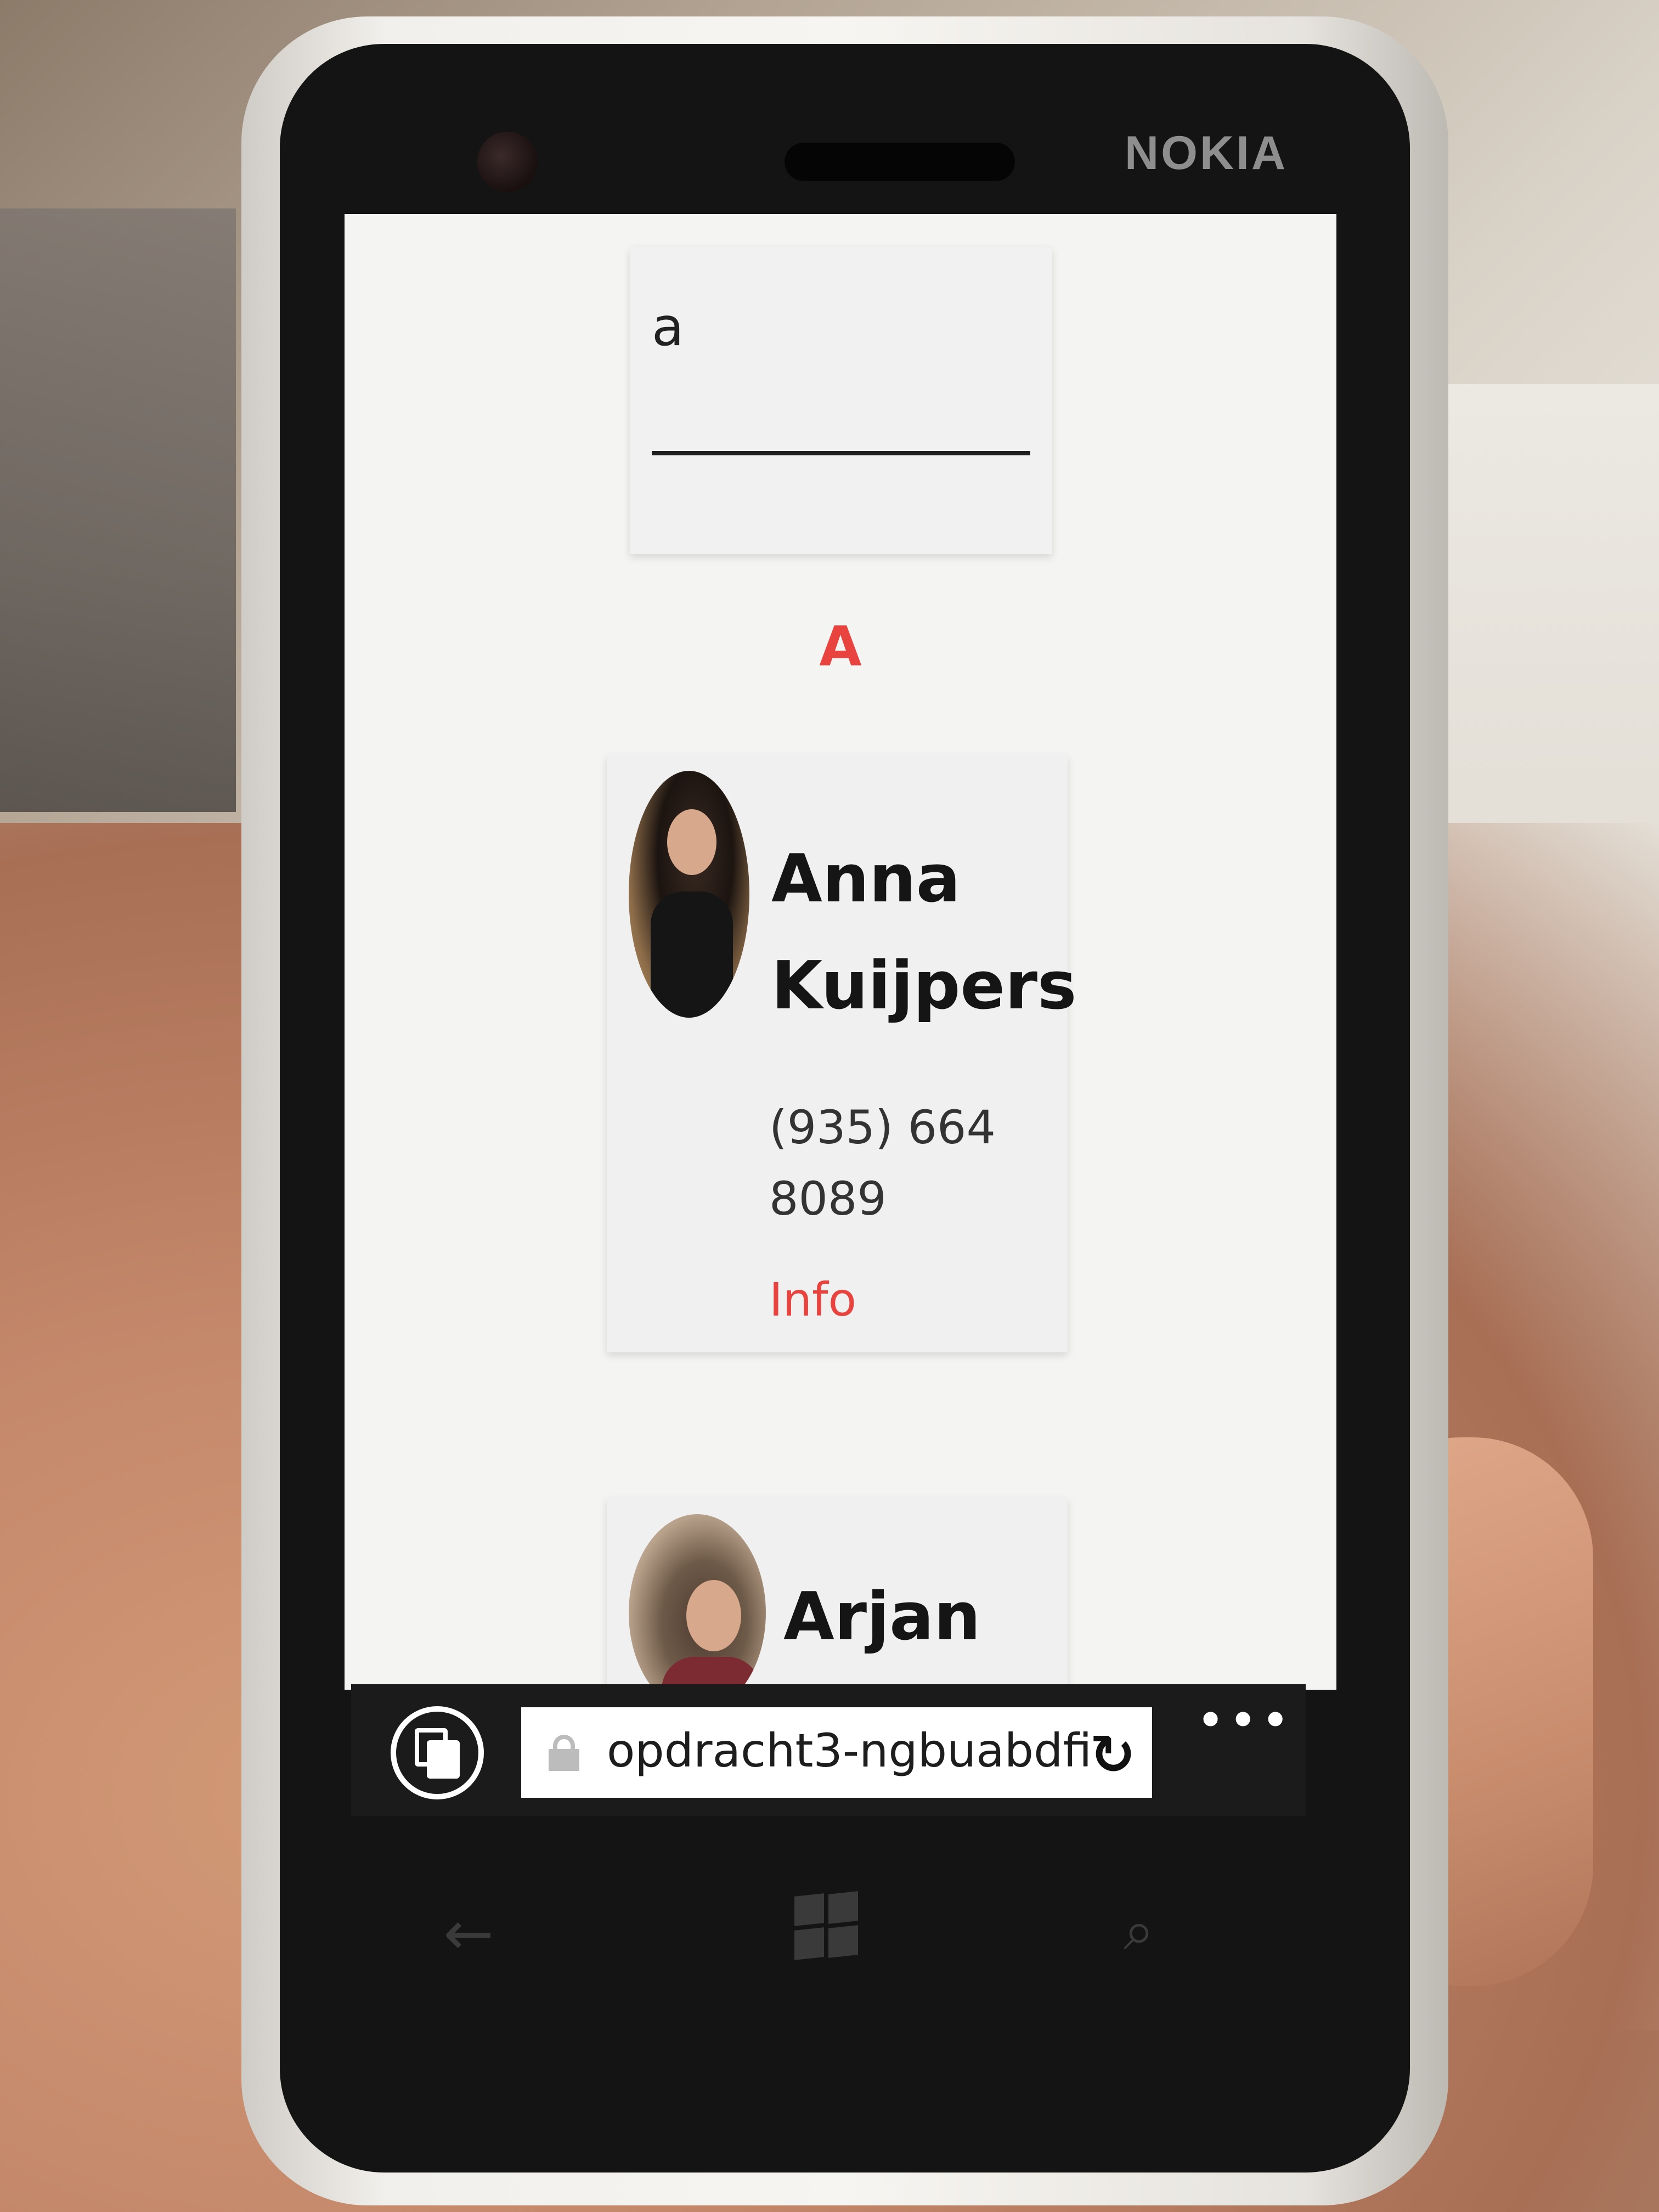 This screenshot has width=1659, height=2212. Describe the element at coordinates (437, 1753) in the screenshot. I see `tabs-icon` at that location.